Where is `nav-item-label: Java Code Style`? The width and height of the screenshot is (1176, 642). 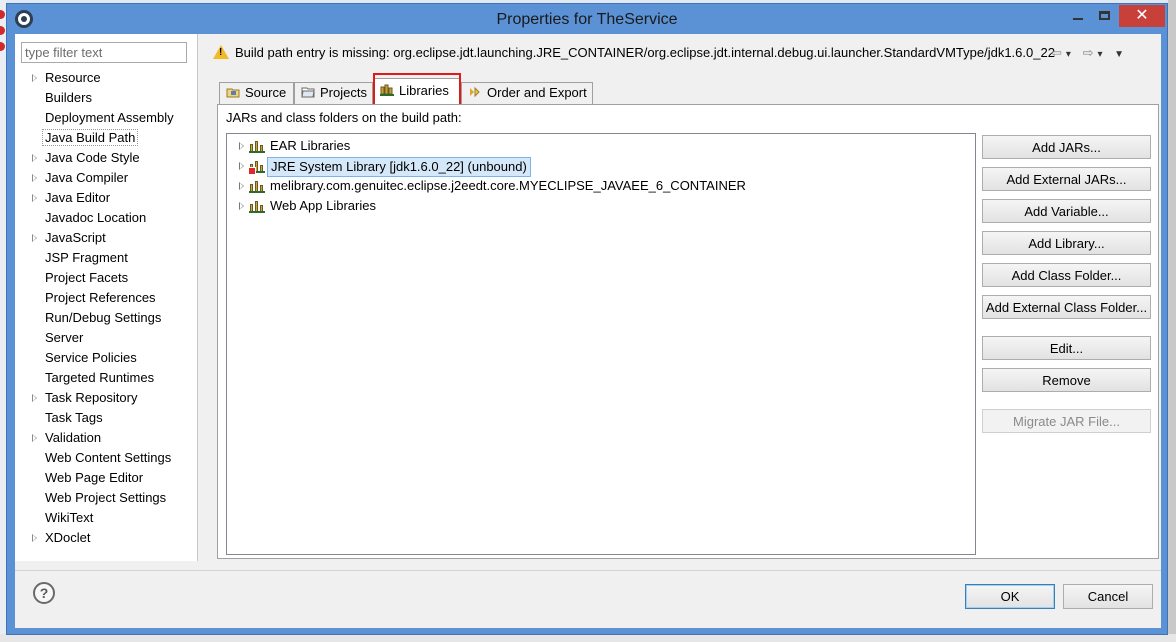 nav-item-label: Java Code Style is located at coordinates (92, 157).